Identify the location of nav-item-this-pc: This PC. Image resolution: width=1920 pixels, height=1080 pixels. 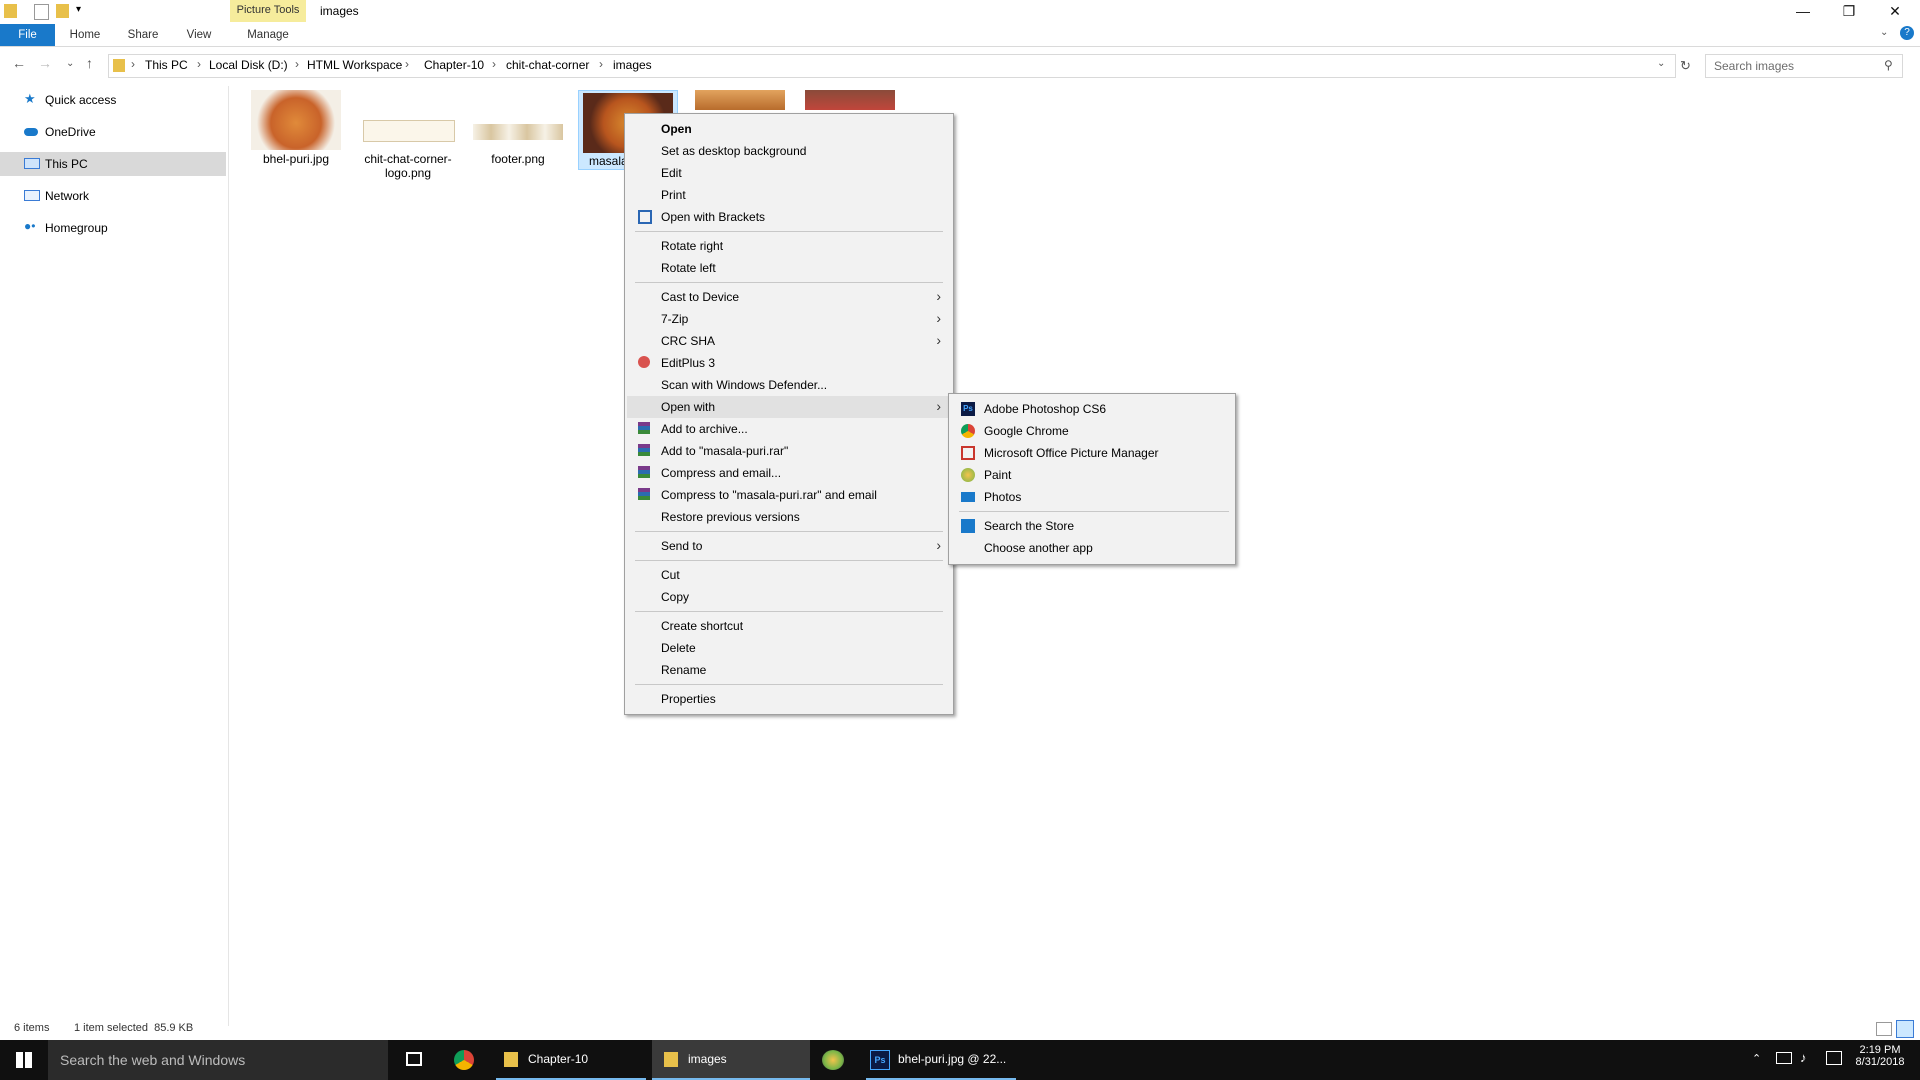
(113, 164).